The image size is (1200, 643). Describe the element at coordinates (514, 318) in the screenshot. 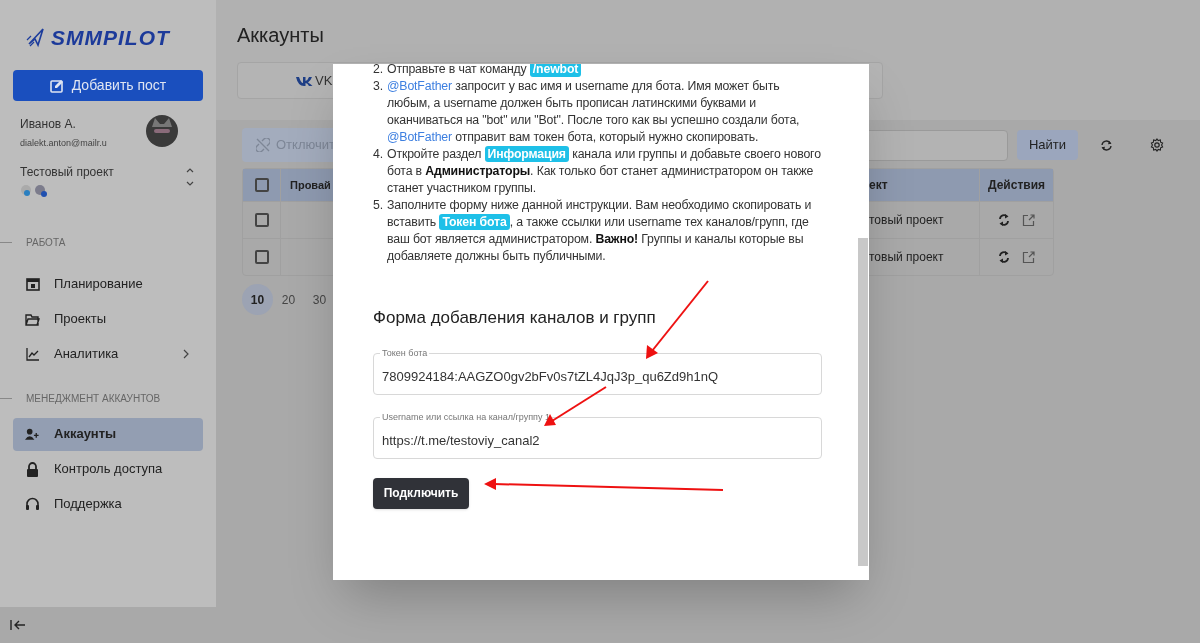

I see `form-title: Форма добавления каналов и групп` at that location.